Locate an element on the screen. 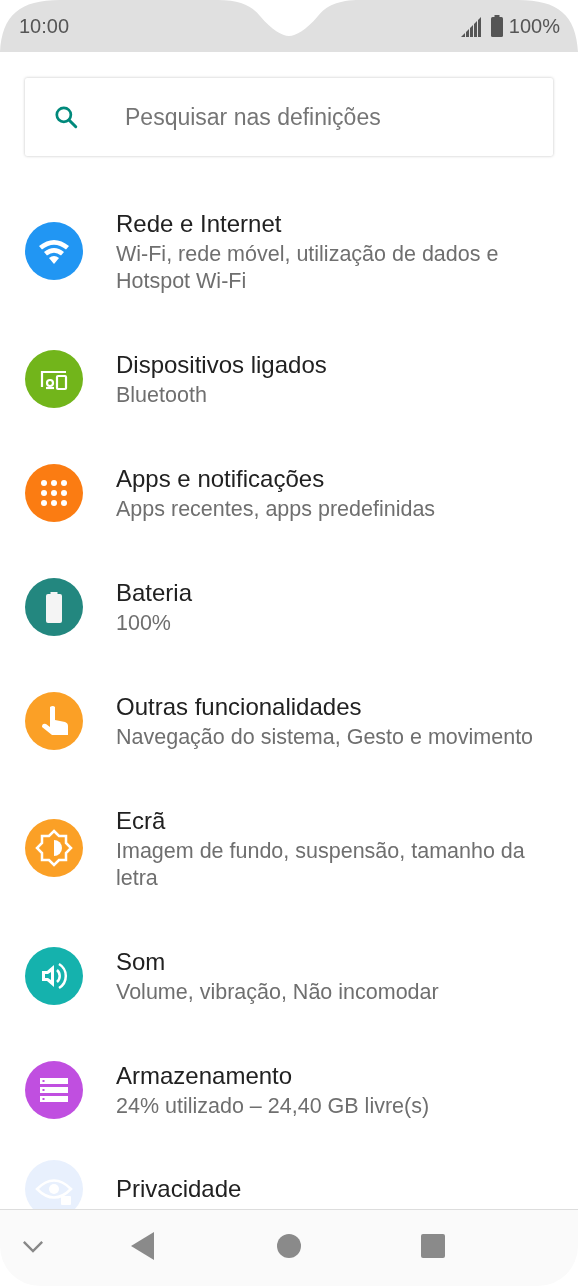 The width and height of the screenshot is (578, 1286). clock-time: 10:00 is located at coordinates (44, 26).